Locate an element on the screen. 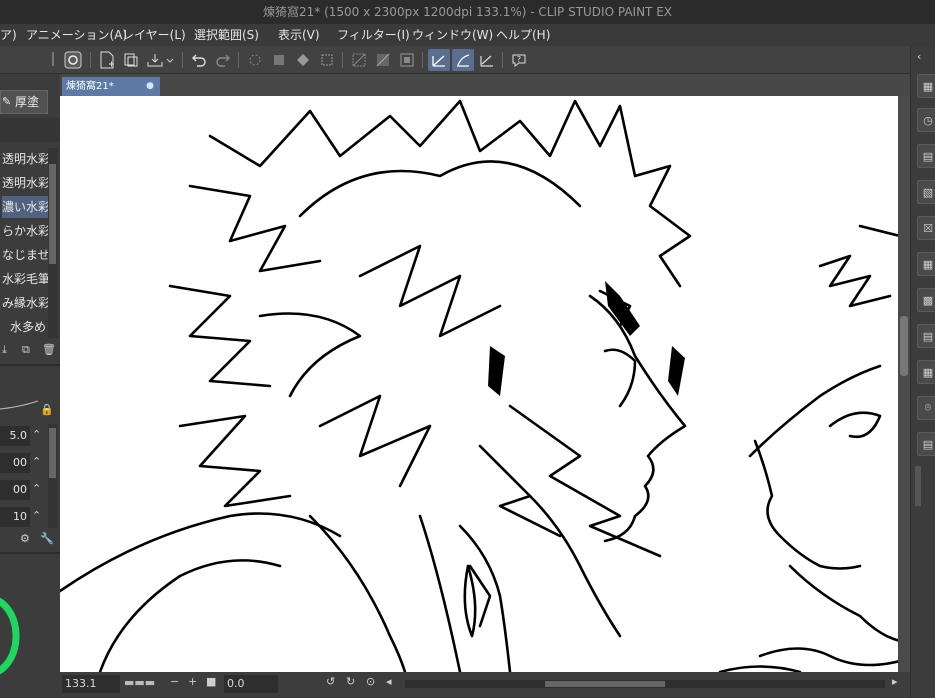 The image size is (935, 698). menu-item-help: ヘルプ(H) is located at coordinates (523, 35).